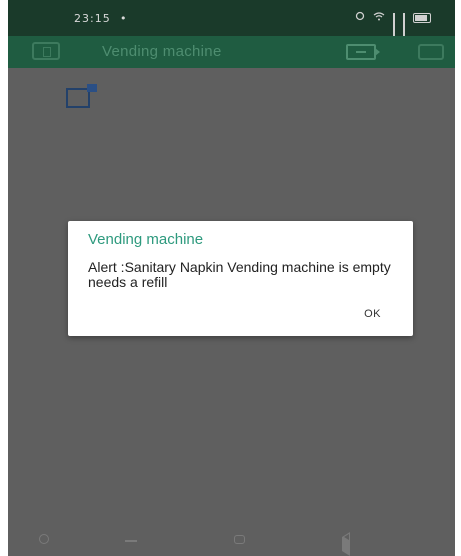 This screenshot has width=461, height=556. What do you see at coordinates (46, 51) in the screenshot?
I see `device-icon` at bounding box center [46, 51].